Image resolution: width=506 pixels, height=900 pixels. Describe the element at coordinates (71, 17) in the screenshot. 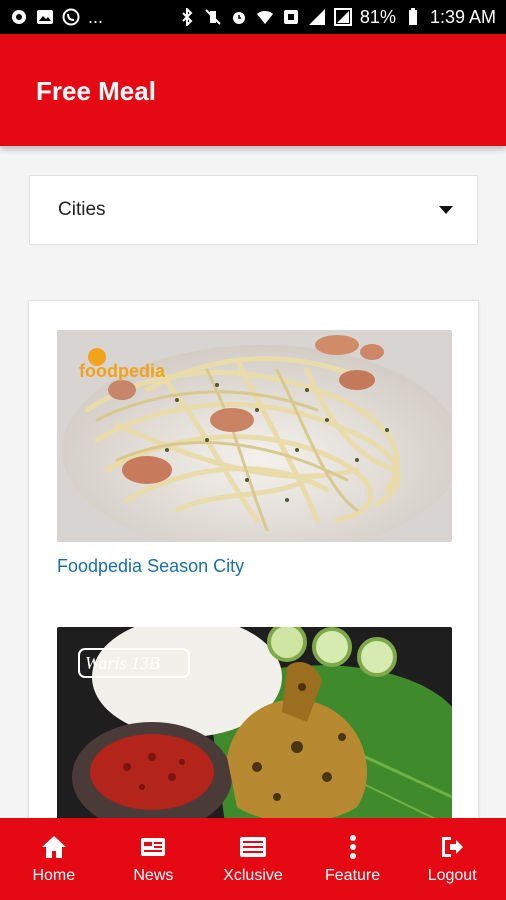

I see `whatsapp-icon` at that location.